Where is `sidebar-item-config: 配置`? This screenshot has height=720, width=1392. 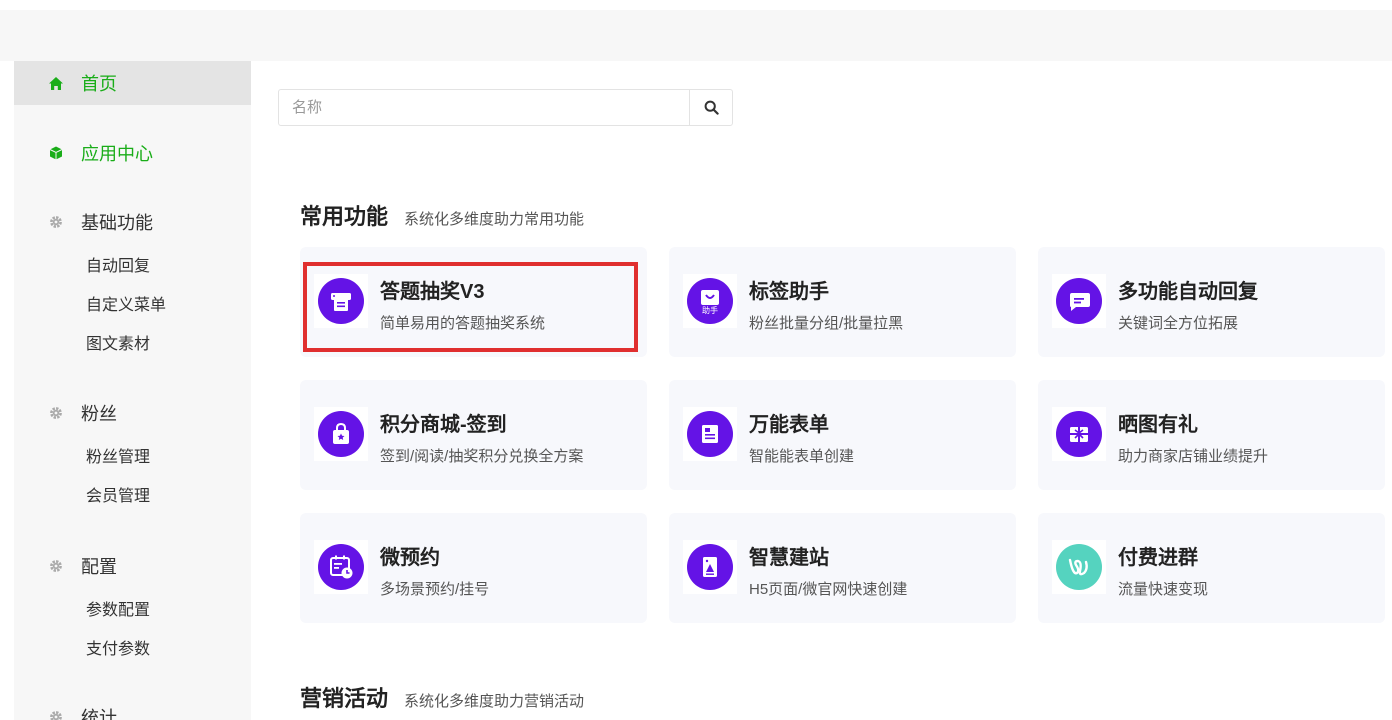 sidebar-item-config: 配置 is located at coordinates (132, 566).